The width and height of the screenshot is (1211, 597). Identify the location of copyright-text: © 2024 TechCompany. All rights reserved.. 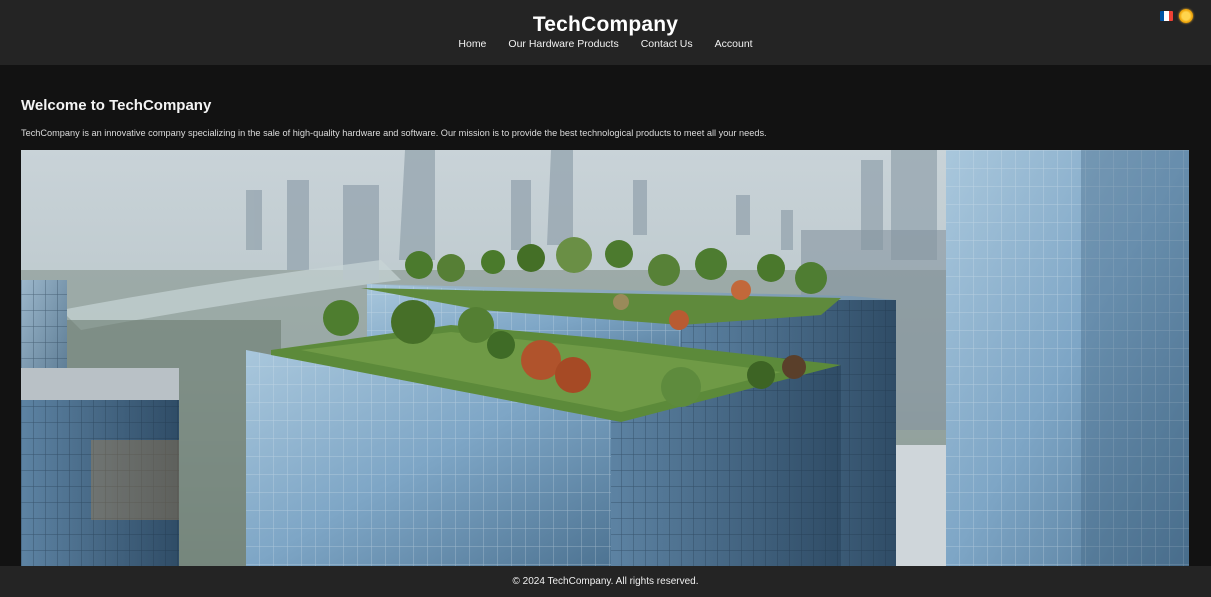
(605, 581).